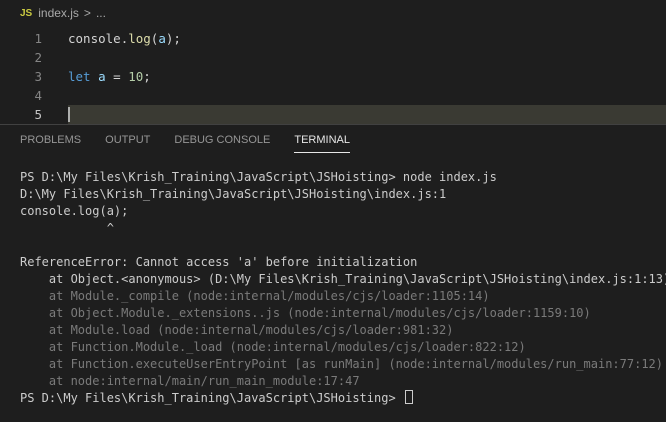 The image size is (666, 422). I want to click on code-token: console, so click(94, 38).